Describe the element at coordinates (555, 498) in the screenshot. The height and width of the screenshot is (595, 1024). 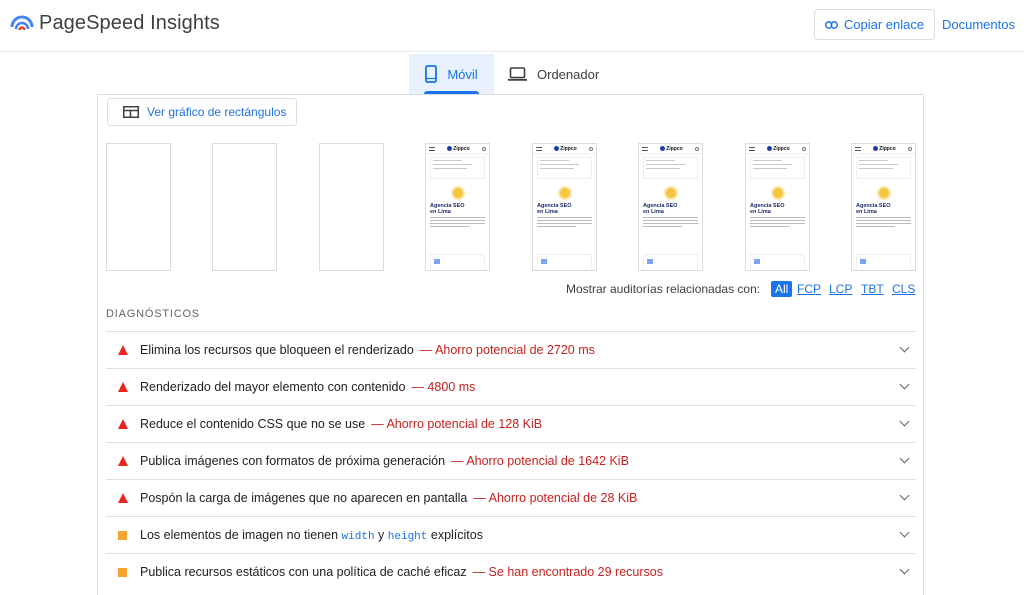
I see `audit-savings: — Ahorro potencial de 28 KiB` at that location.